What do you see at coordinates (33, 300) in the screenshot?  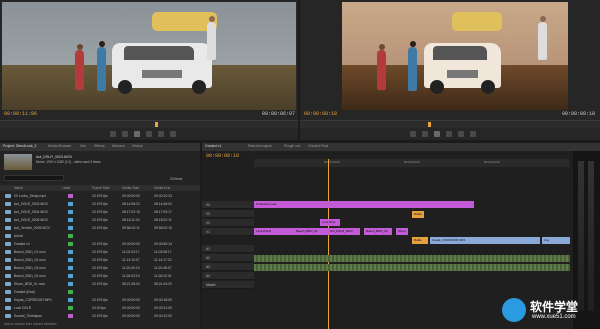 I see `item-name: Kayak_CORRIDOR.MP4` at bounding box center [33, 300].